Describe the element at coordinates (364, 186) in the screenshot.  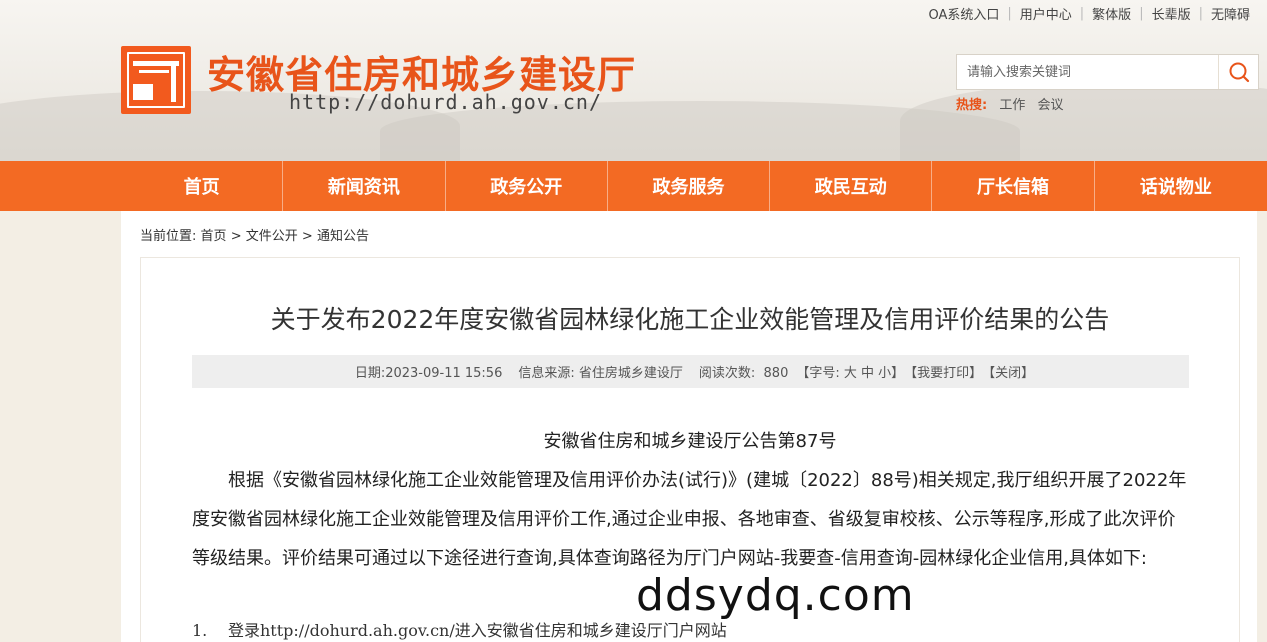
I see `nav-item-news: 新闻资讯` at that location.